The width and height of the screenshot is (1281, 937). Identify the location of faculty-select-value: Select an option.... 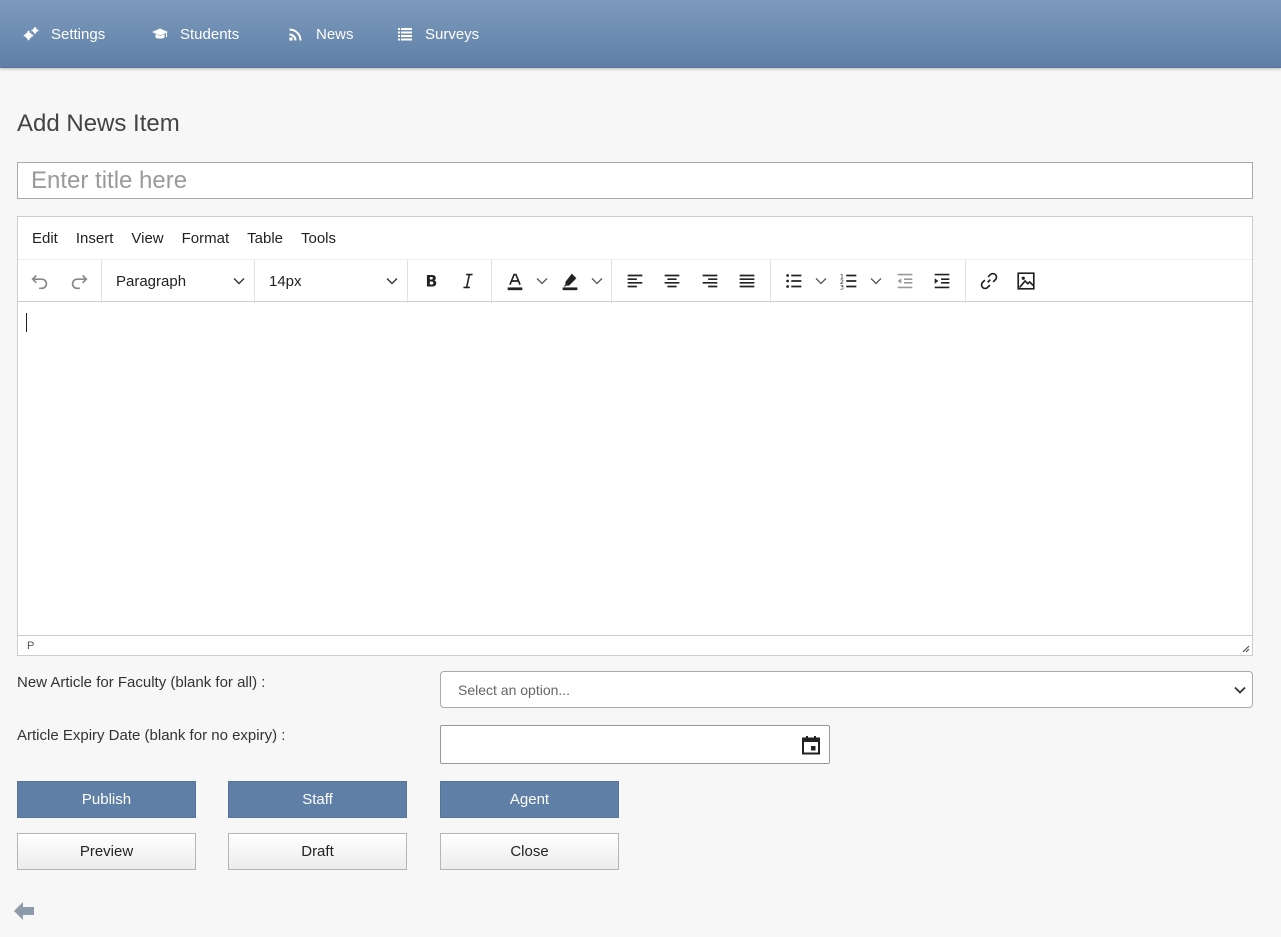
(514, 689).